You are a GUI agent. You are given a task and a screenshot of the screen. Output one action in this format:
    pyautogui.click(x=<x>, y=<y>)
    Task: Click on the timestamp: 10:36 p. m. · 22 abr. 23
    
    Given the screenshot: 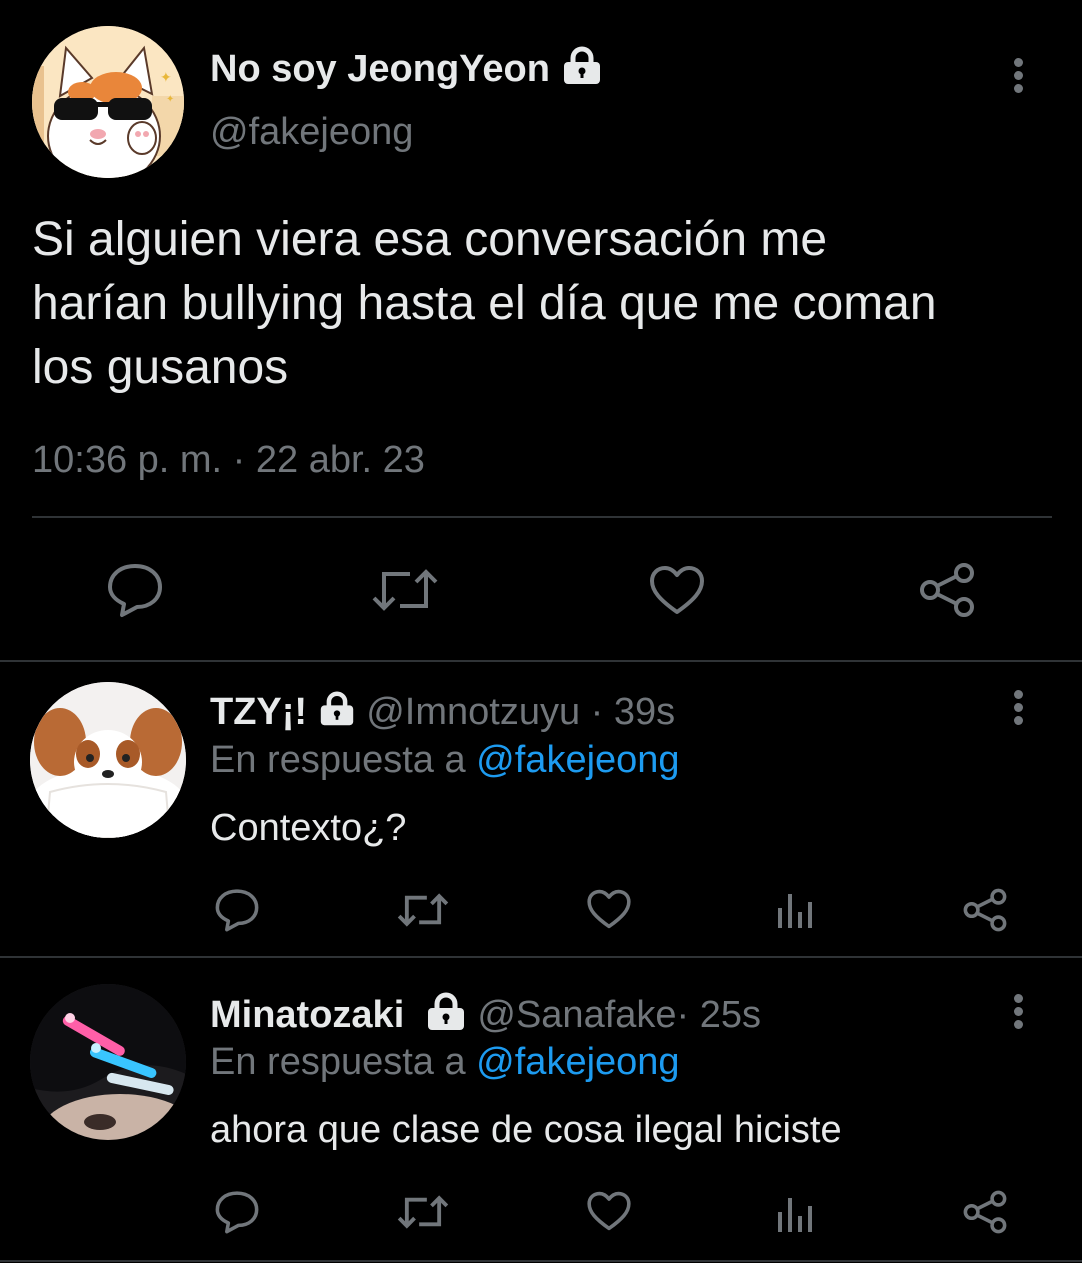 What is the action you would take?
    pyautogui.click(x=228, y=460)
    